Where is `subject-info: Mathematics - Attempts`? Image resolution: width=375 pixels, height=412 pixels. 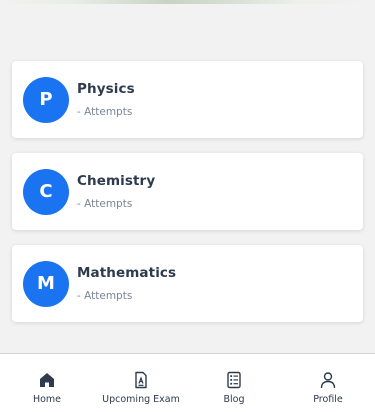
subject-info: Mathematics - Attempts is located at coordinates (126, 283).